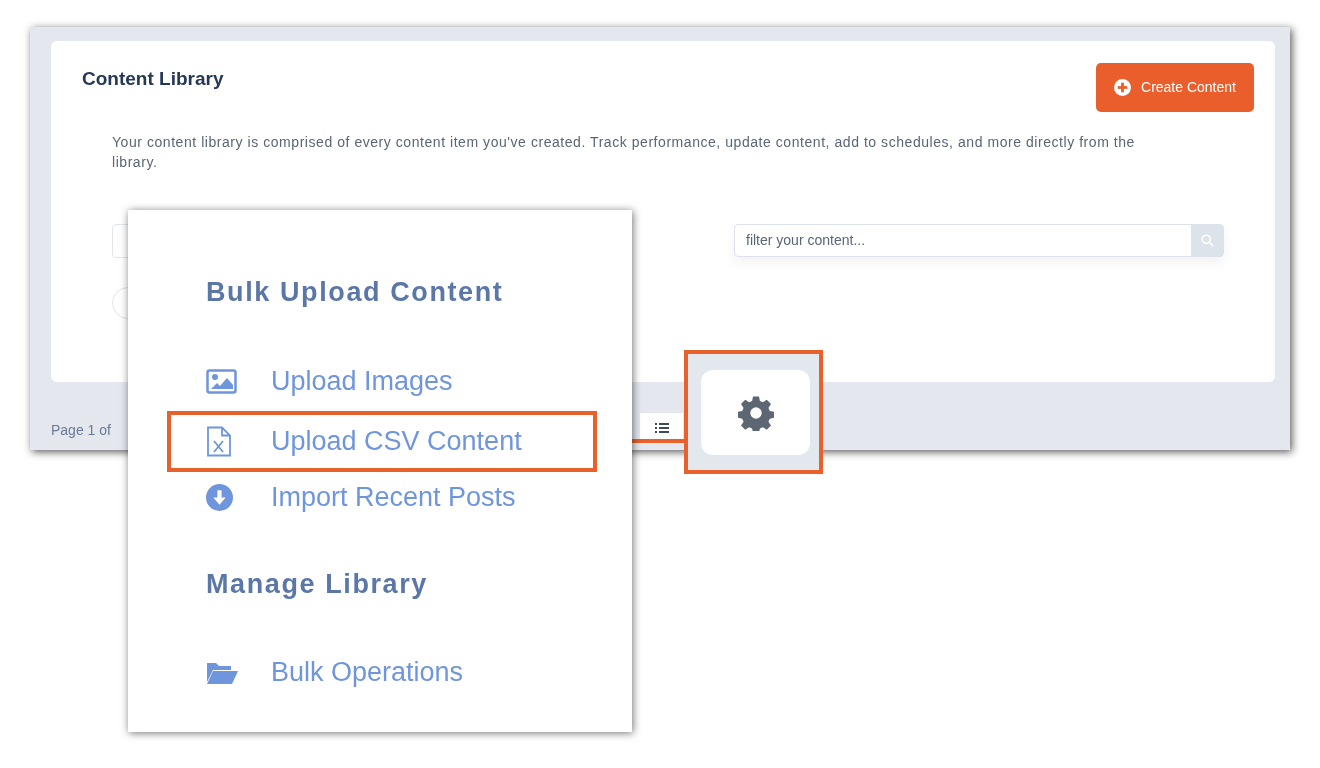  What do you see at coordinates (1175, 87) in the screenshot?
I see `create-content-button: Create Content` at bounding box center [1175, 87].